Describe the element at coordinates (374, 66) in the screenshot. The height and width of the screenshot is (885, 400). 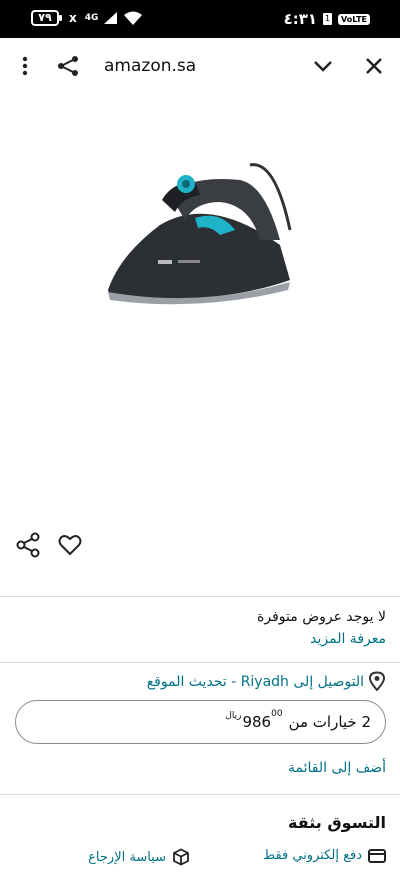
I see `close-icon` at that location.